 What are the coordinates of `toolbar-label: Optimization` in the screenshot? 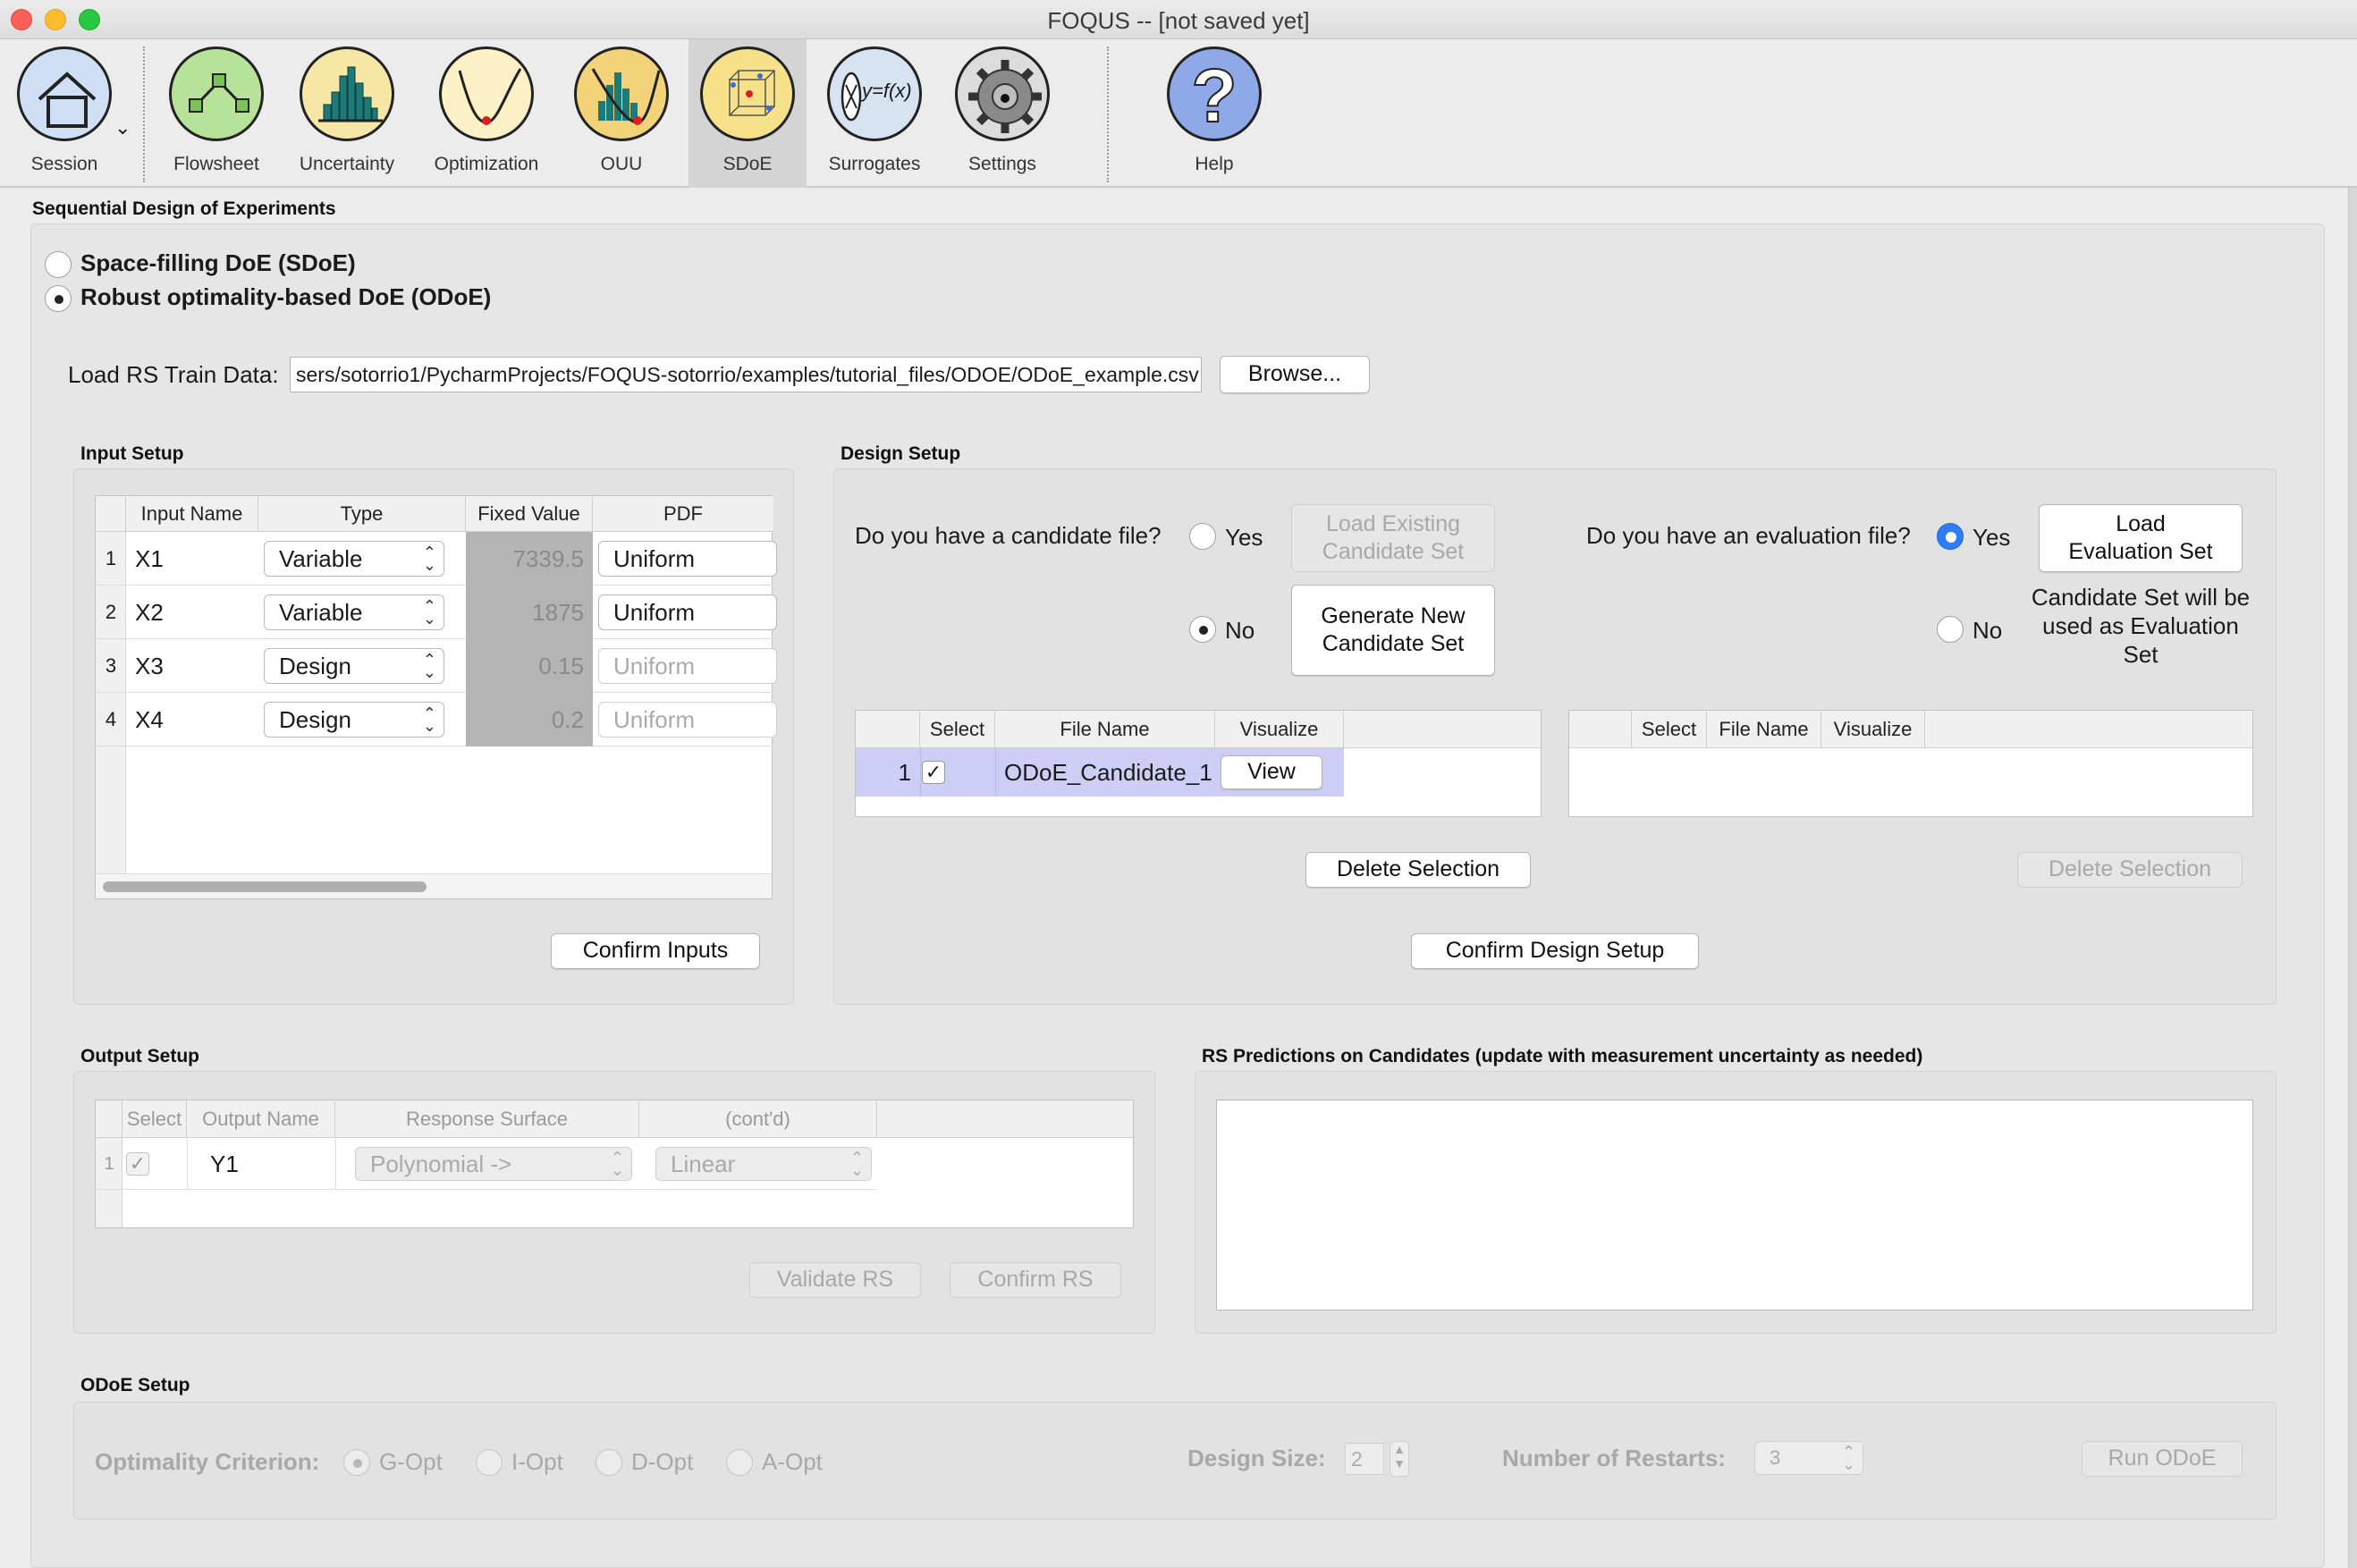 It's located at (487, 164).